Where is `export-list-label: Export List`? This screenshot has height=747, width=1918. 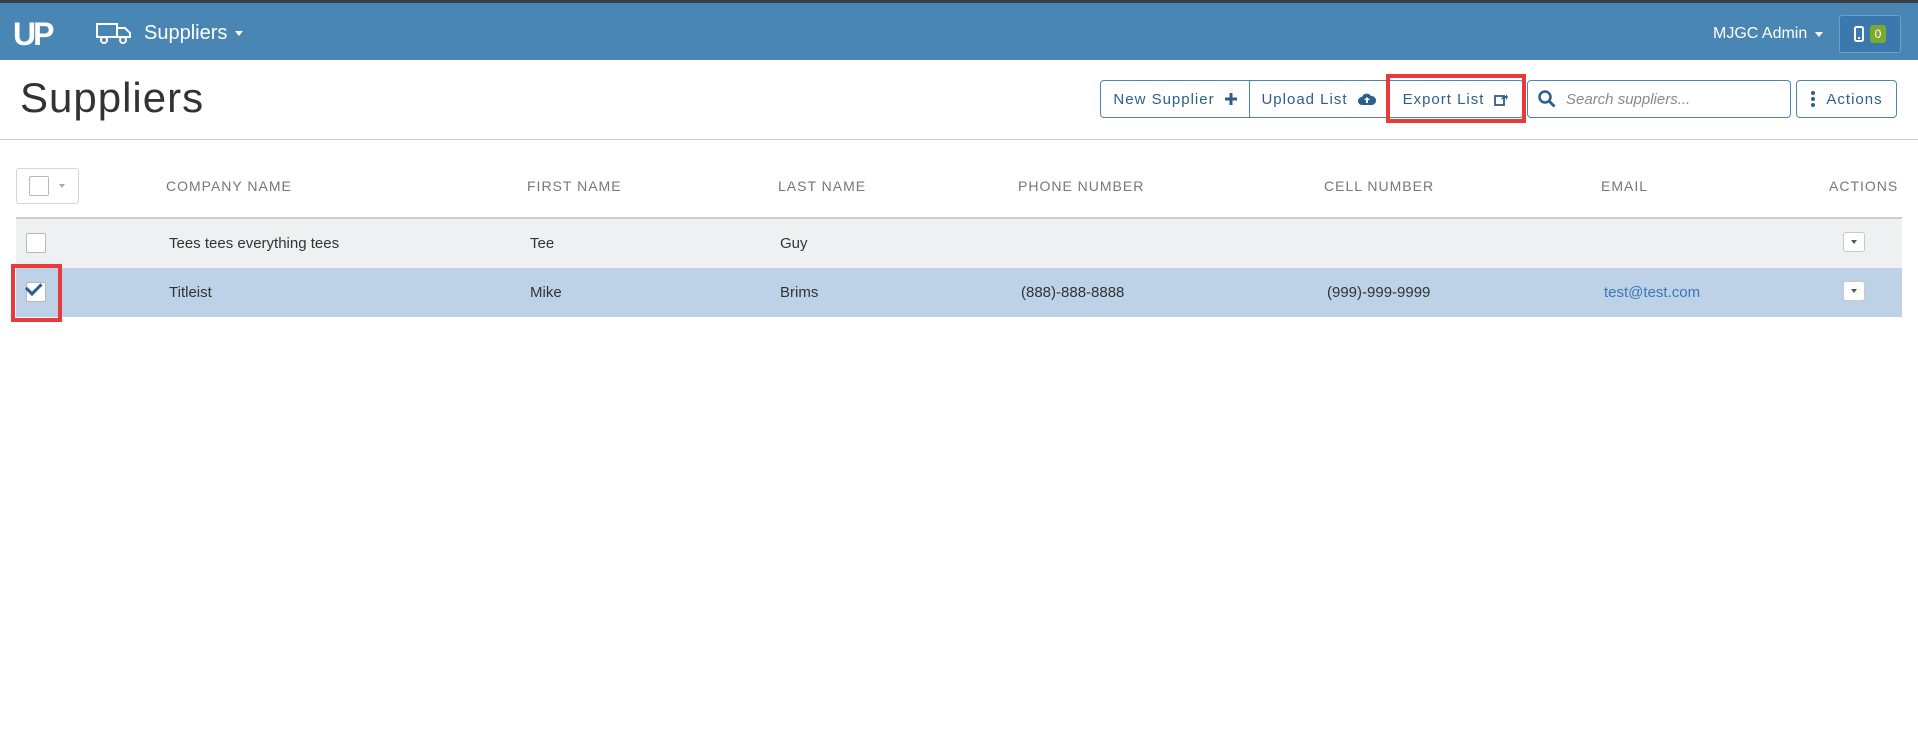 export-list-label: Export List is located at coordinates (1443, 99).